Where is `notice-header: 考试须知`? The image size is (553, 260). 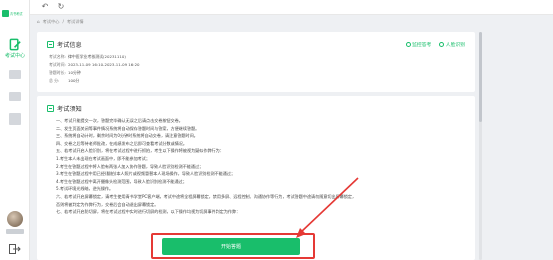 notice-header: 考试须知 is located at coordinates (64, 108).